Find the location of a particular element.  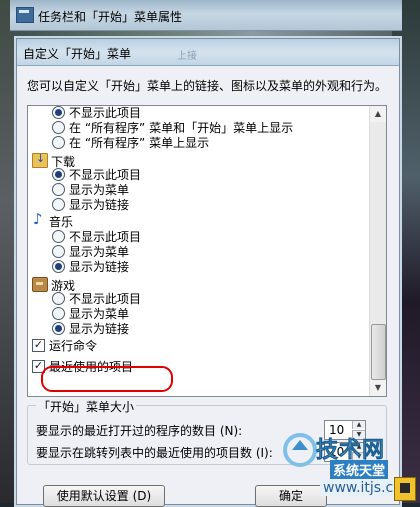

dialog-title: 自定义「开始」菜单 is located at coordinates (77, 54).